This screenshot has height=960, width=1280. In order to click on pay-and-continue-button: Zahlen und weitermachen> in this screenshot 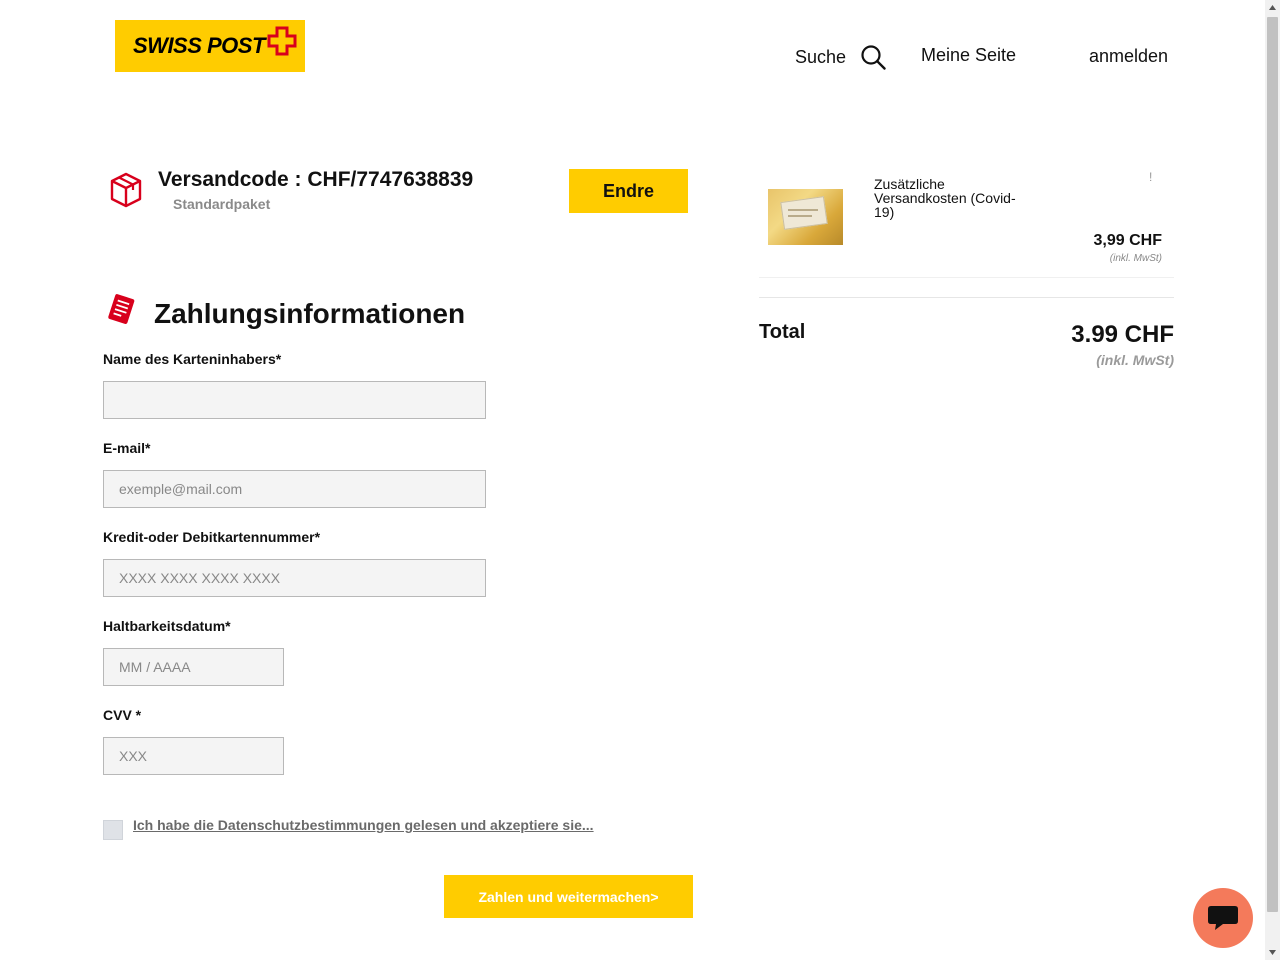, I will do `click(568, 896)`.